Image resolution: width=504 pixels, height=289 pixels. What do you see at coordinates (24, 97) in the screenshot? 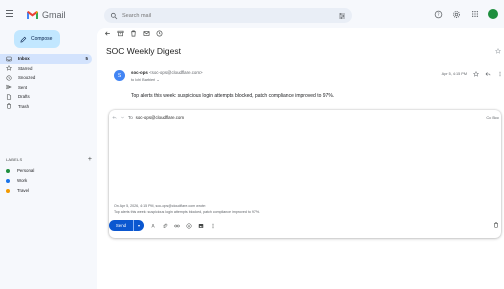
I see `sidebar-item-label: Drafts` at bounding box center [24, 97].